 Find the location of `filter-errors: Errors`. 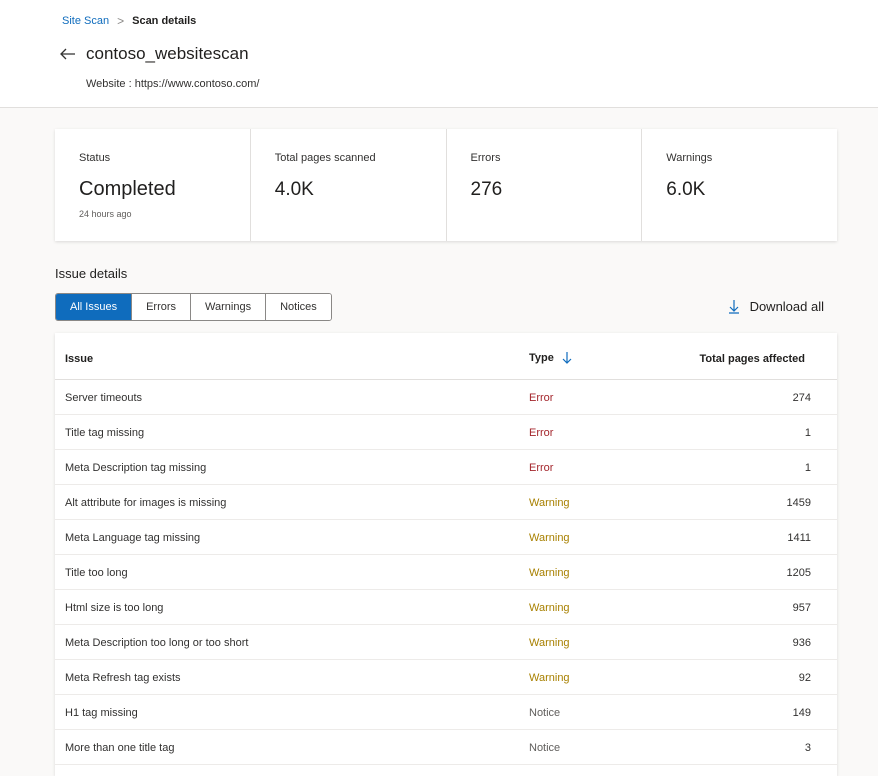

filter-errors: Errors is located at coordinates (162, 307).